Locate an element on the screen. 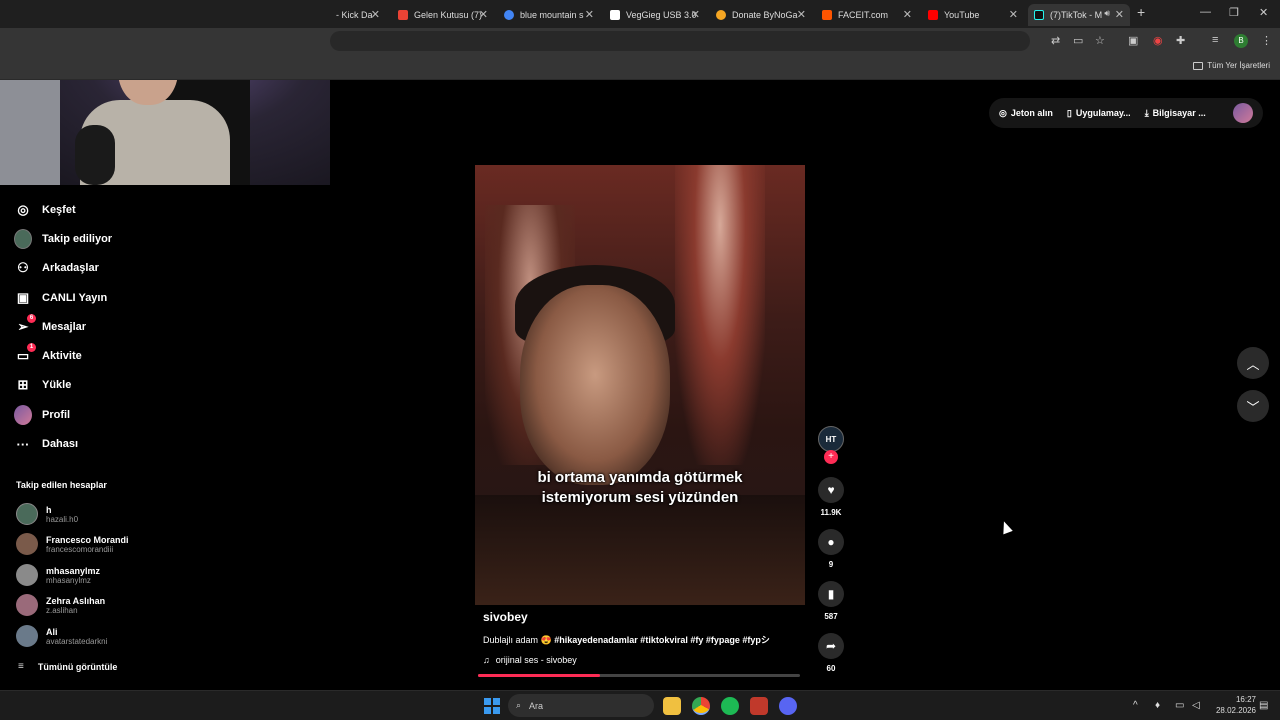  network-icon: ▭ is located at coordinates (1179, 705).